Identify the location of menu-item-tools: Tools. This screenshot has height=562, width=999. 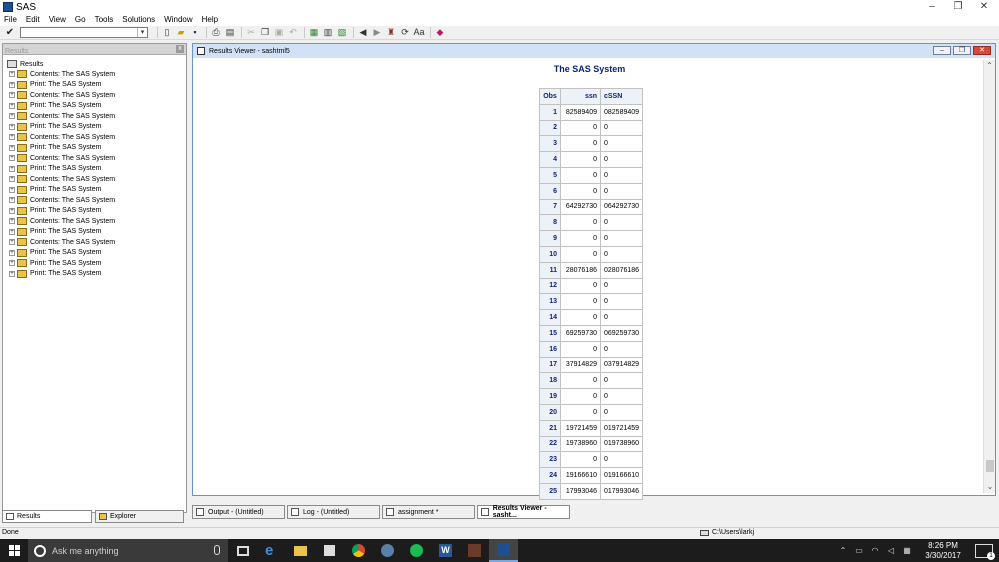
(104, 20).